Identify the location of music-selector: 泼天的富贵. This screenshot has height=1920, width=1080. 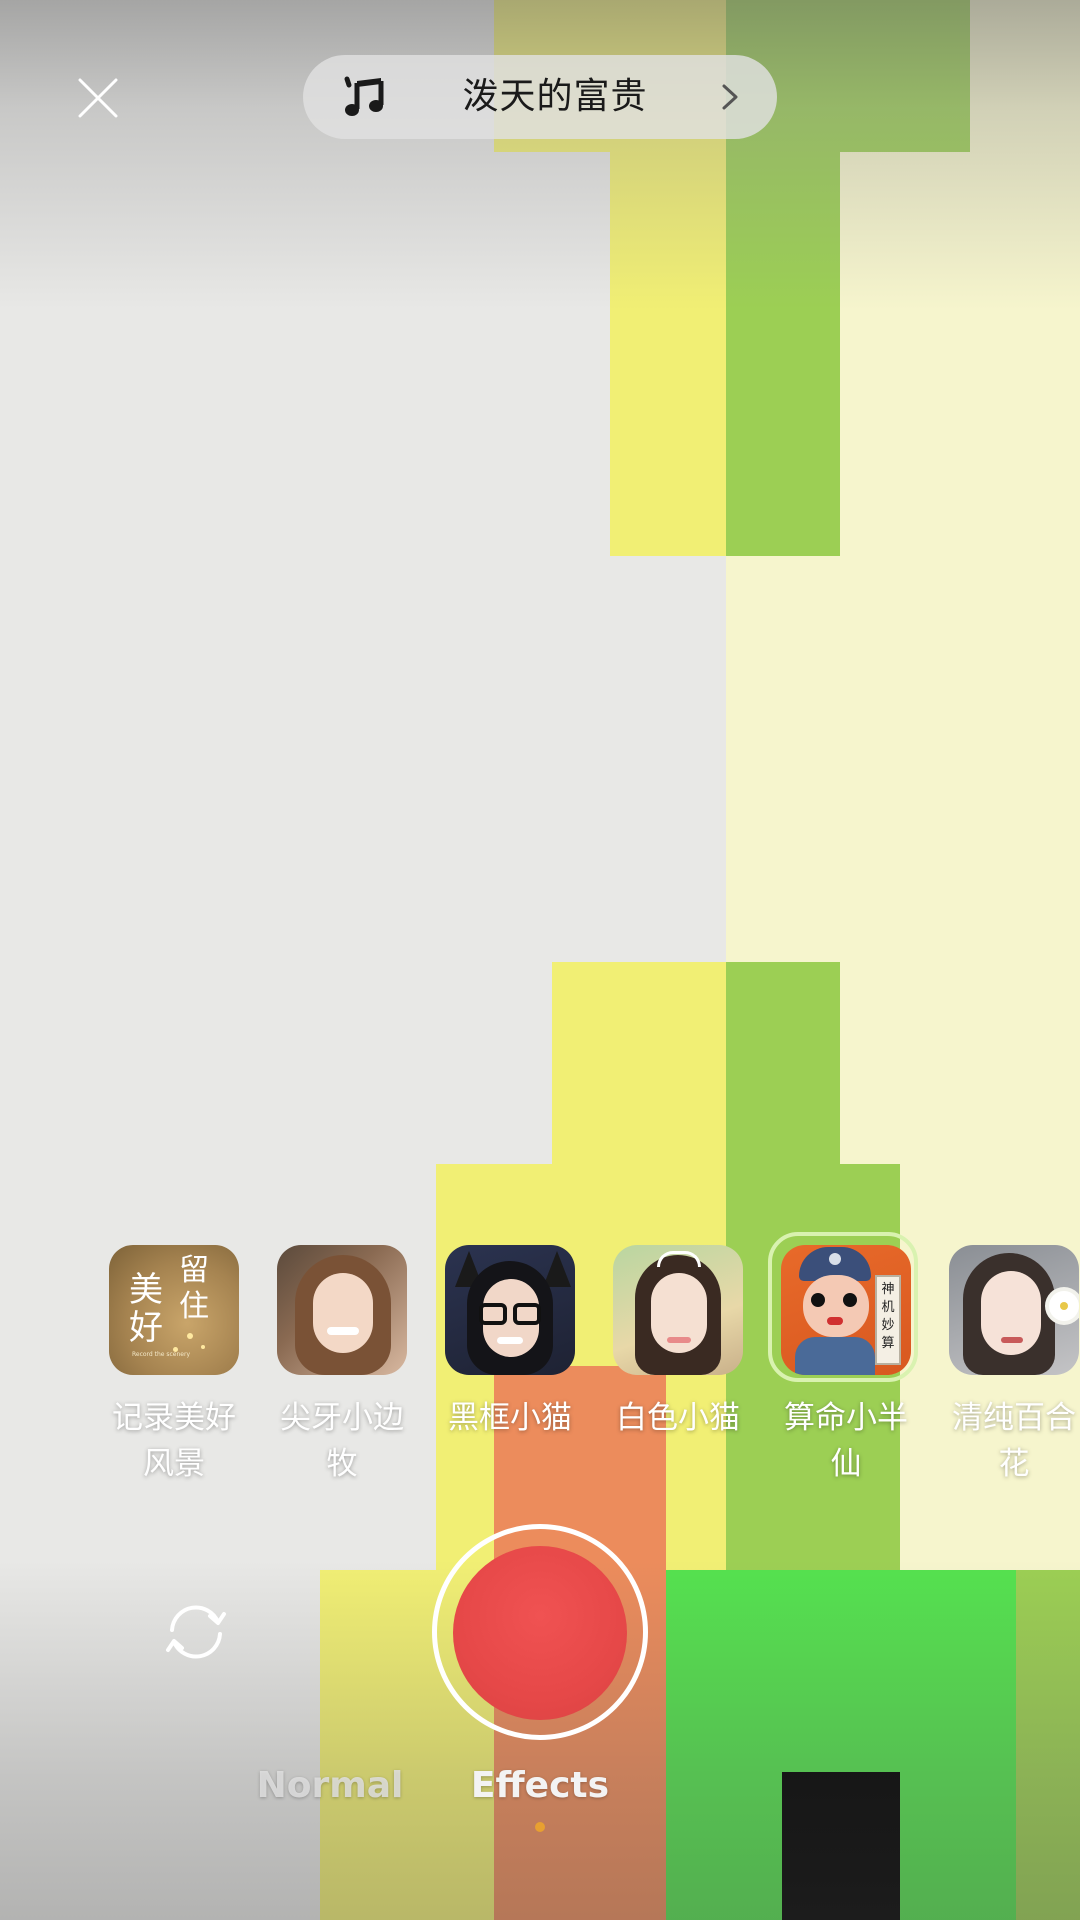
(540, 97).